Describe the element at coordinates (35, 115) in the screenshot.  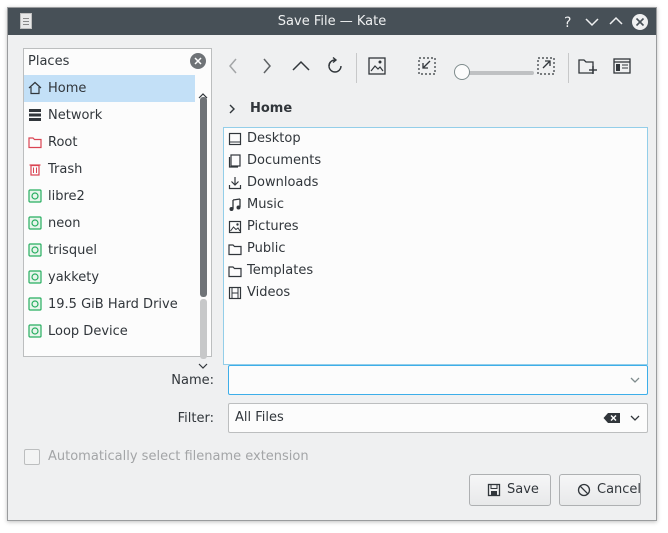
I see `network-icon` at that location.